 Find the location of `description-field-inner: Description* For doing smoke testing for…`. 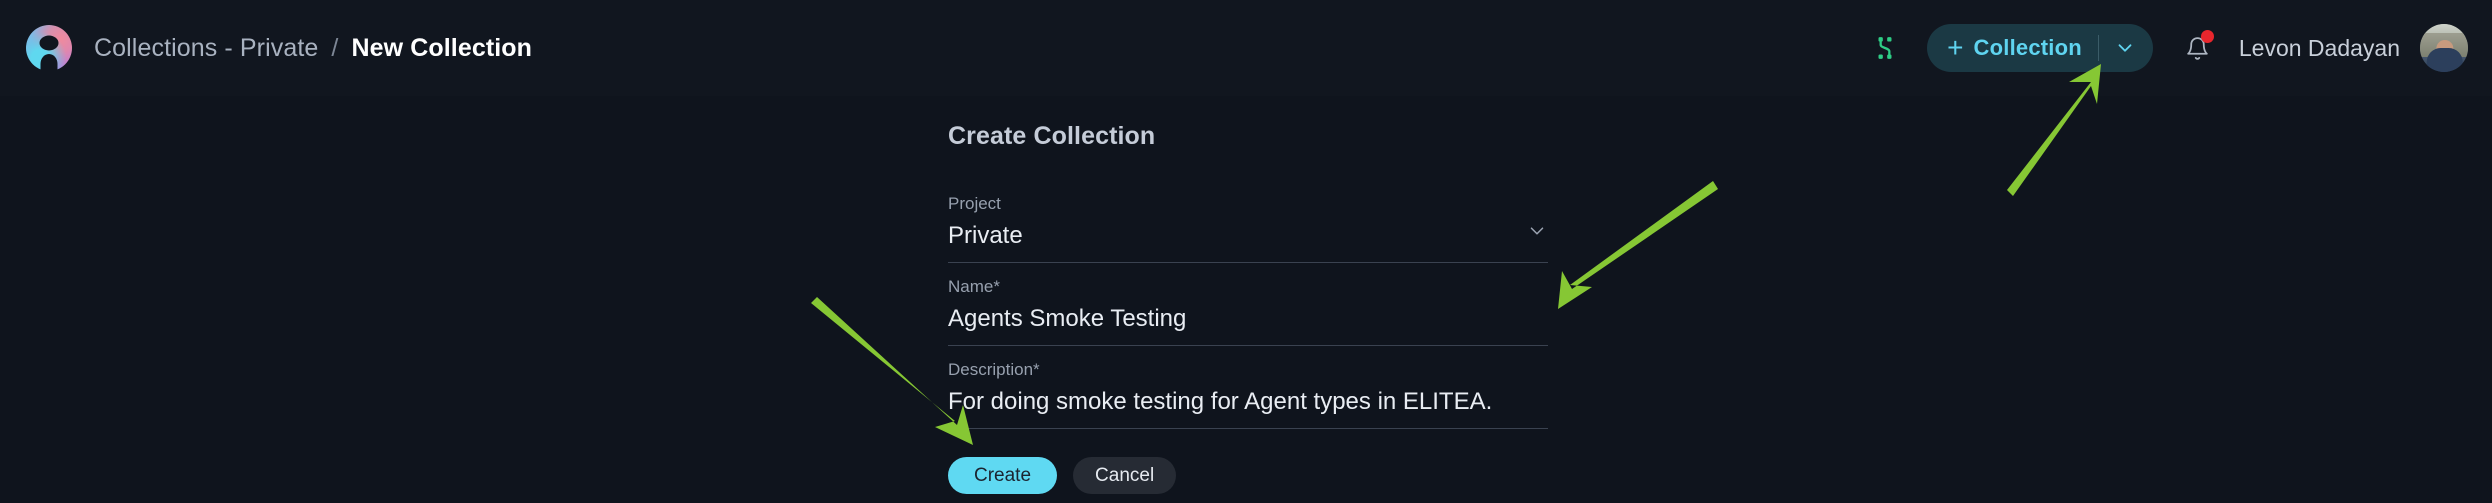

description-field-inner: Description* For doing smoke testing for… is located at coordinates (1248, 388).